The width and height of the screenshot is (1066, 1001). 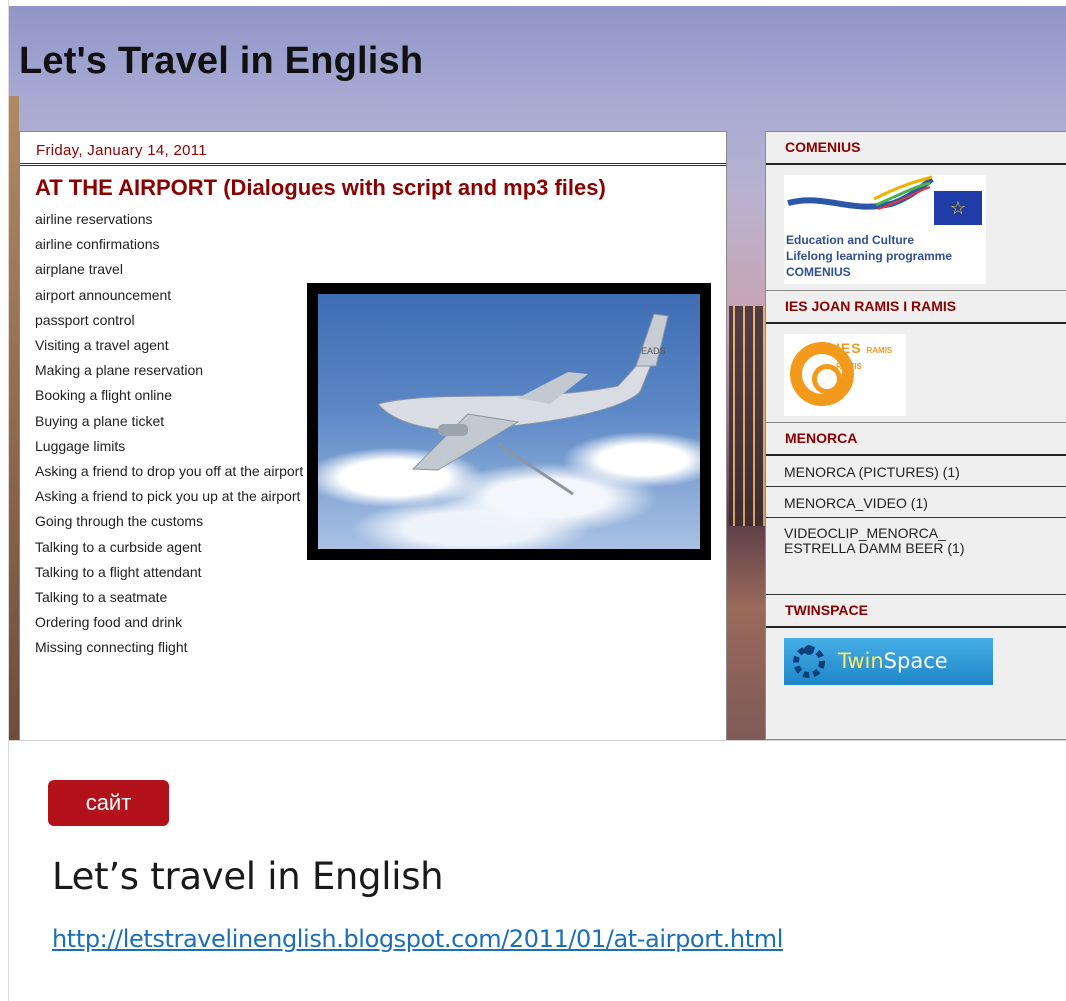 What do you see at coordinates (373, 149) in the screenshot?
I see `post-date: Friday, January 14, 2011` at bounding box center [373, 149].